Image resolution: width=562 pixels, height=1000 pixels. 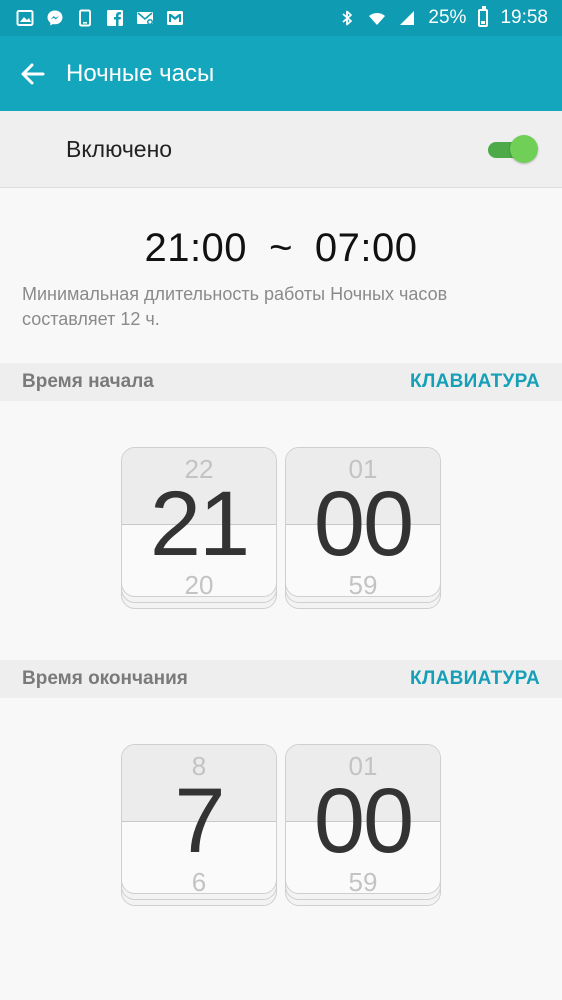 I want to click on end-hour-next: 6, so click(x=199, y=880).